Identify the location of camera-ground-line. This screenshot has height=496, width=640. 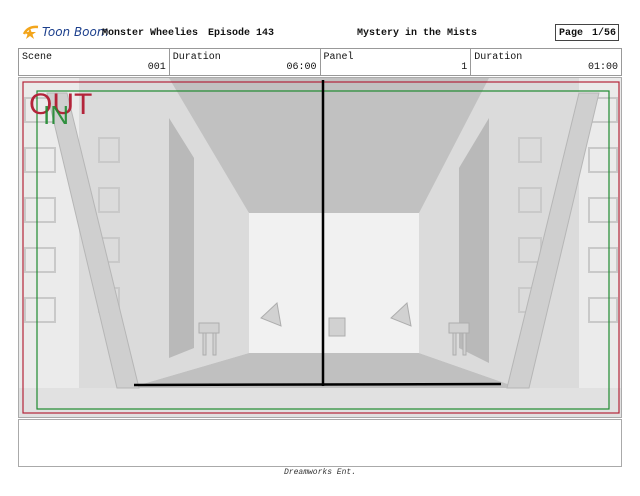
(317, 384).